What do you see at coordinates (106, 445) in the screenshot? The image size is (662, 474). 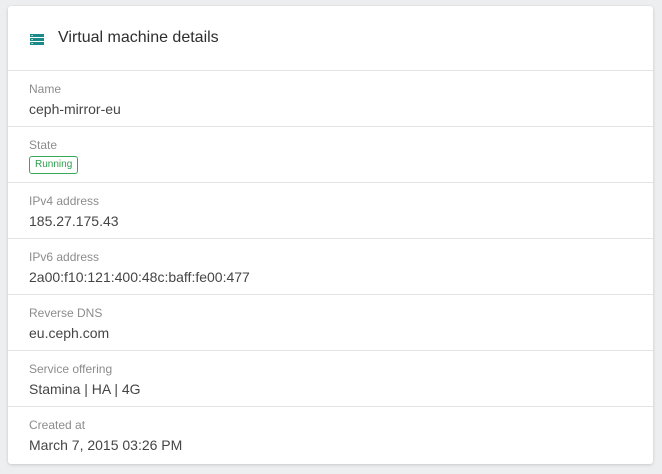 I see `created-at-value: March 7, 2015 03:26 PM` at bounding box center [106, 445].